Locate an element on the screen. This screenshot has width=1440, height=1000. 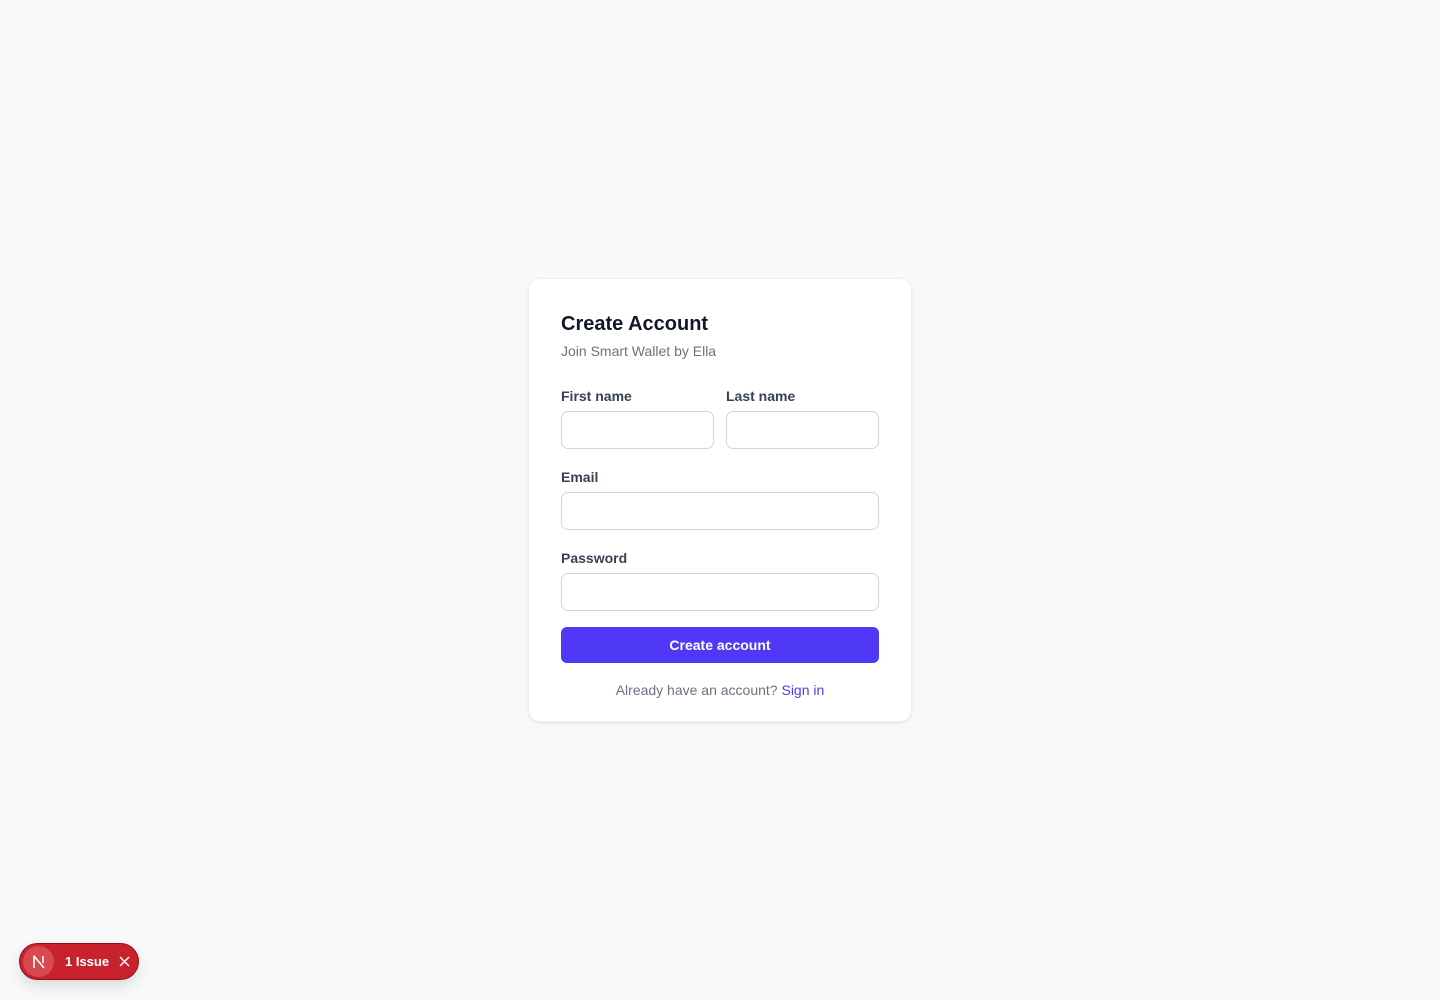
first-name-label: First name is located at coordinates (596, 396).